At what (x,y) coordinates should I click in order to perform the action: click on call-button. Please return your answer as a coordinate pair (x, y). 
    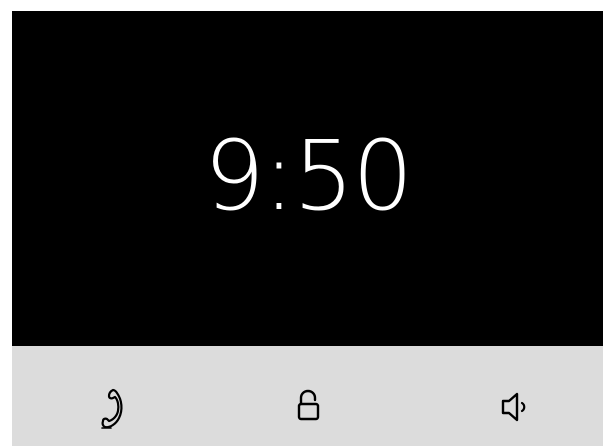
    Looking at the image, I should click on (111, 414).